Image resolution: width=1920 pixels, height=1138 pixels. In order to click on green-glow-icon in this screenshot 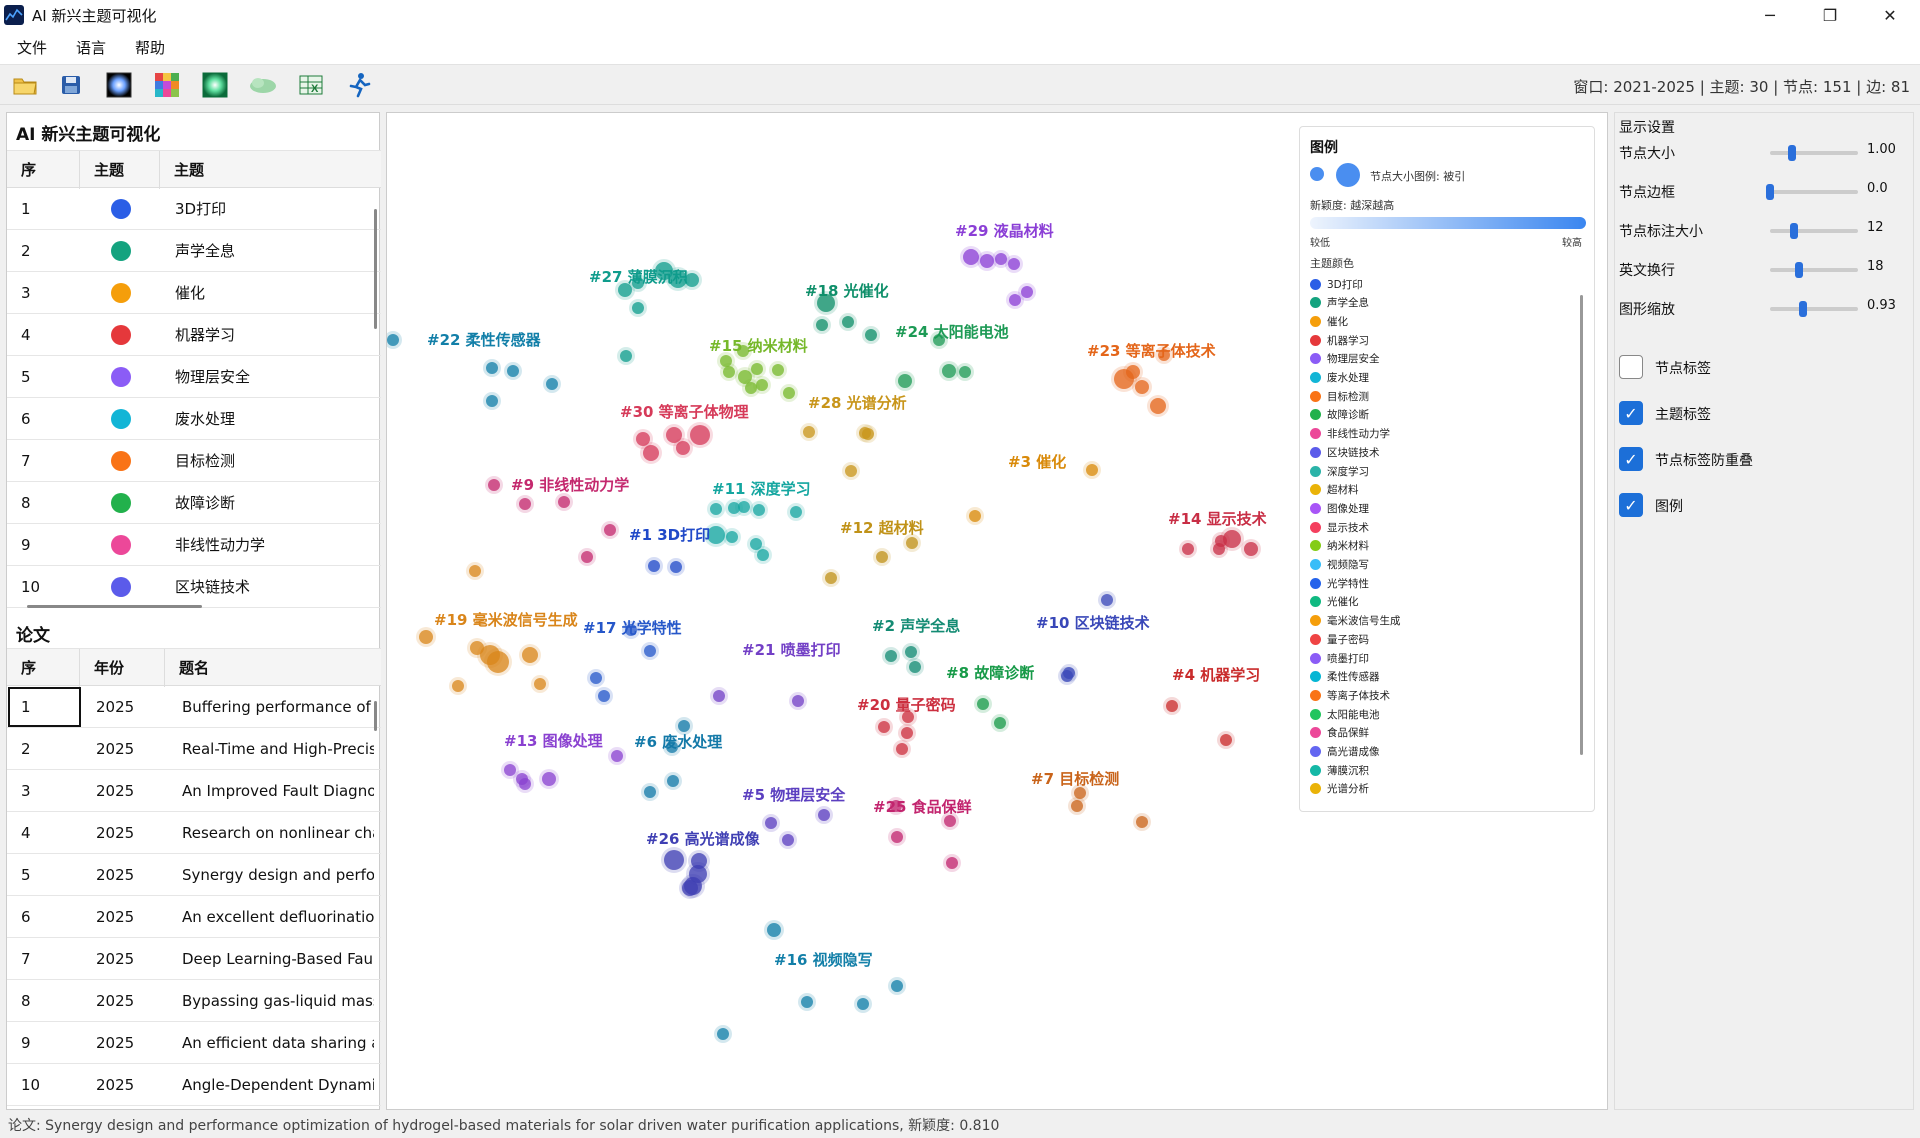, I will do `click(215, 85)`.